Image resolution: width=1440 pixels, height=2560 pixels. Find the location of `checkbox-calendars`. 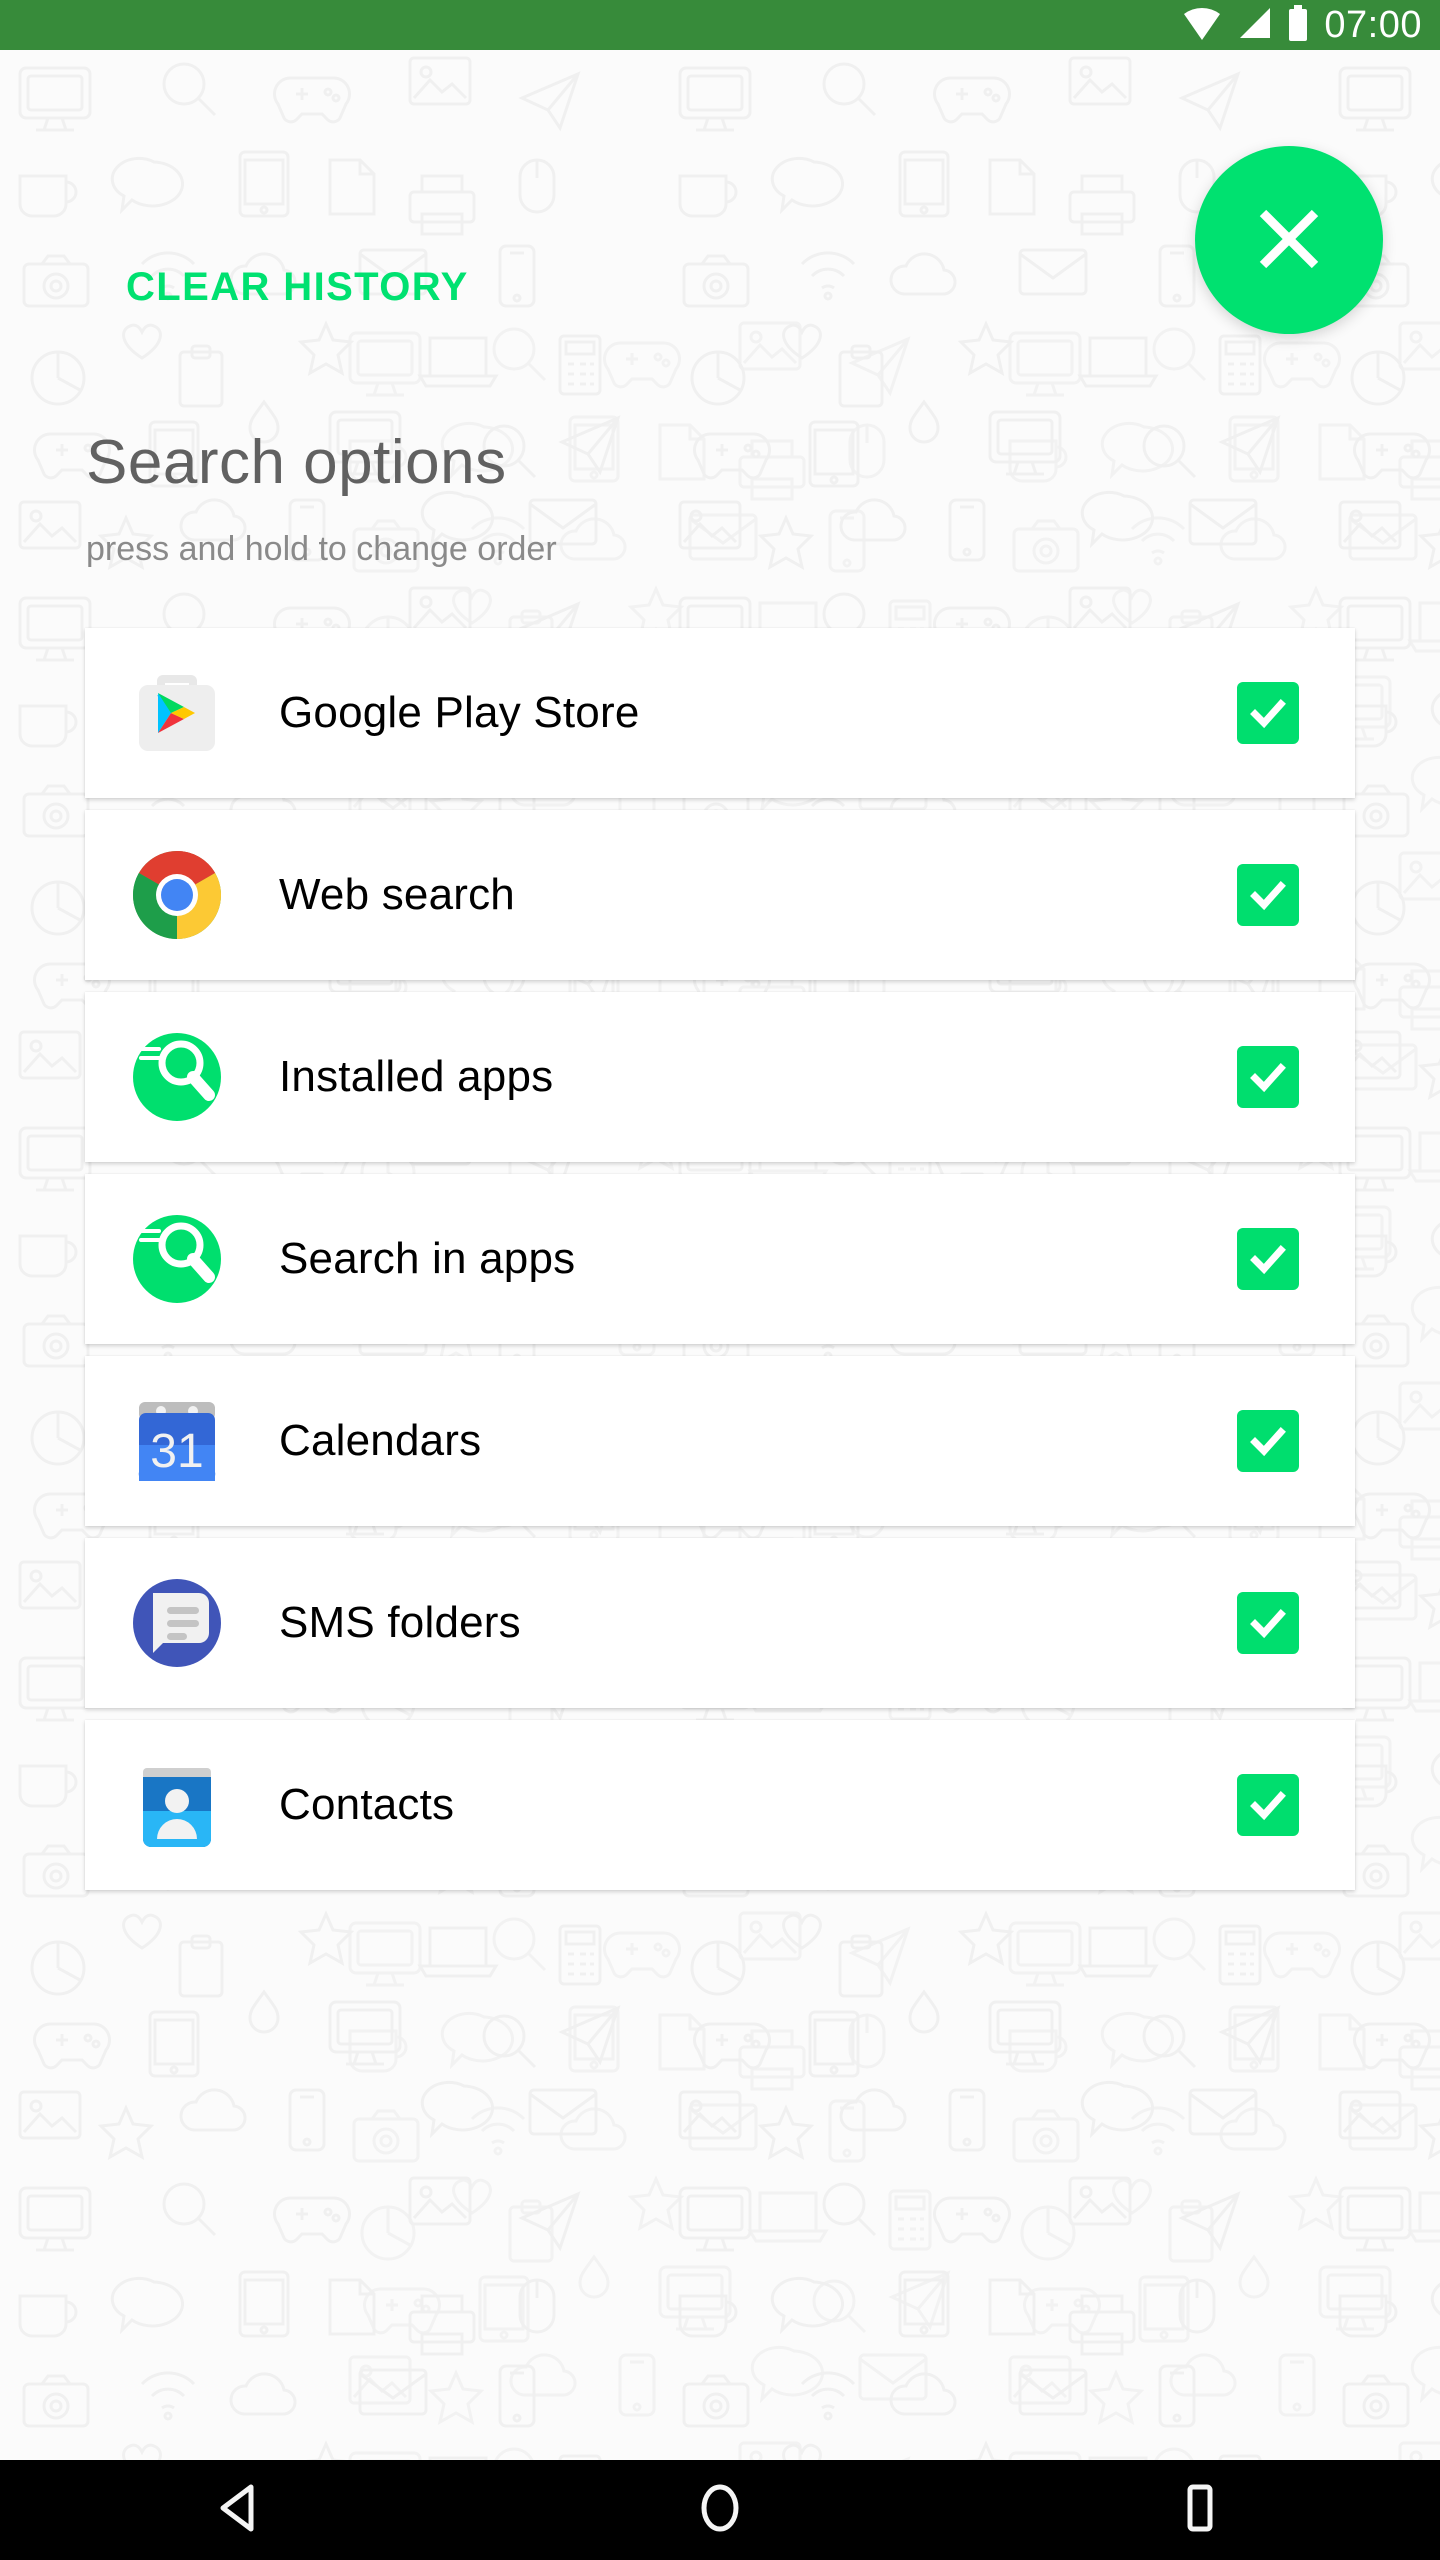

checkbox-calendars is located at coordinates (1268, 1441).